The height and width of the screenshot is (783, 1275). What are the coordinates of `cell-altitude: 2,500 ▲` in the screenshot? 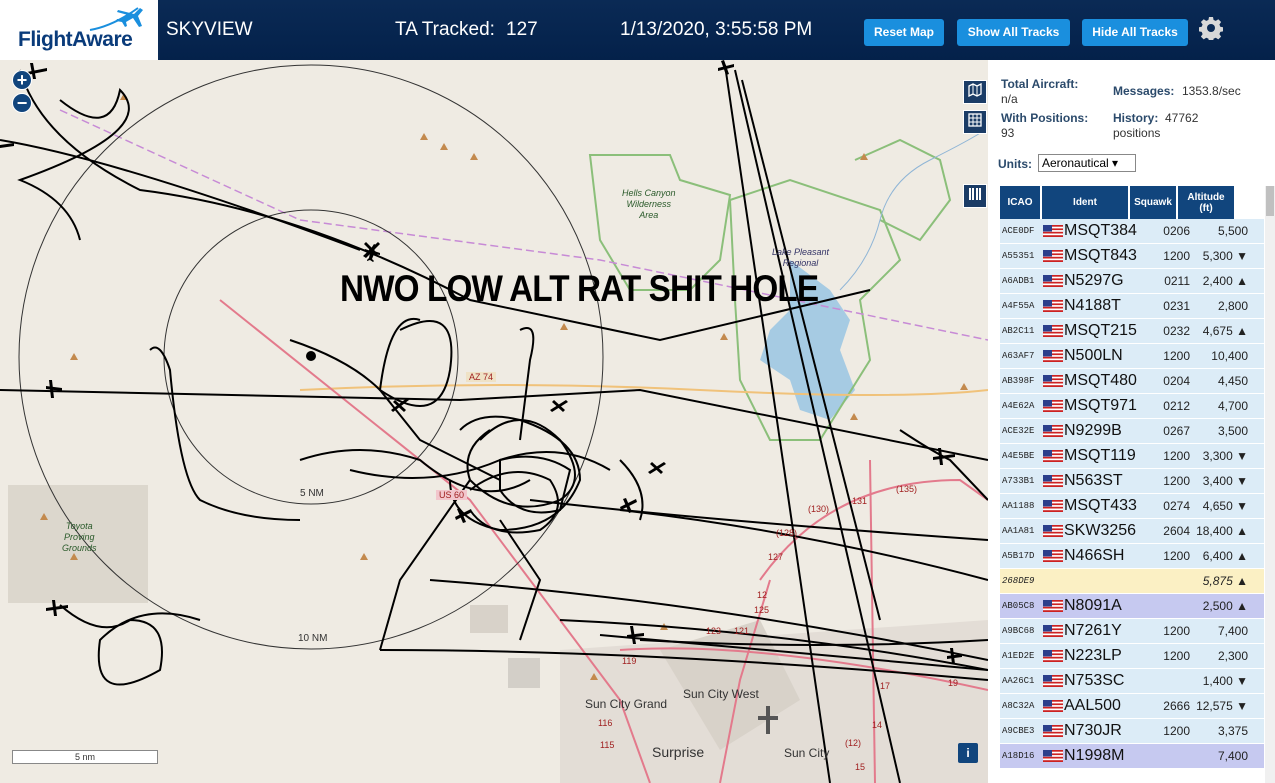 It's located at (1225, 606).